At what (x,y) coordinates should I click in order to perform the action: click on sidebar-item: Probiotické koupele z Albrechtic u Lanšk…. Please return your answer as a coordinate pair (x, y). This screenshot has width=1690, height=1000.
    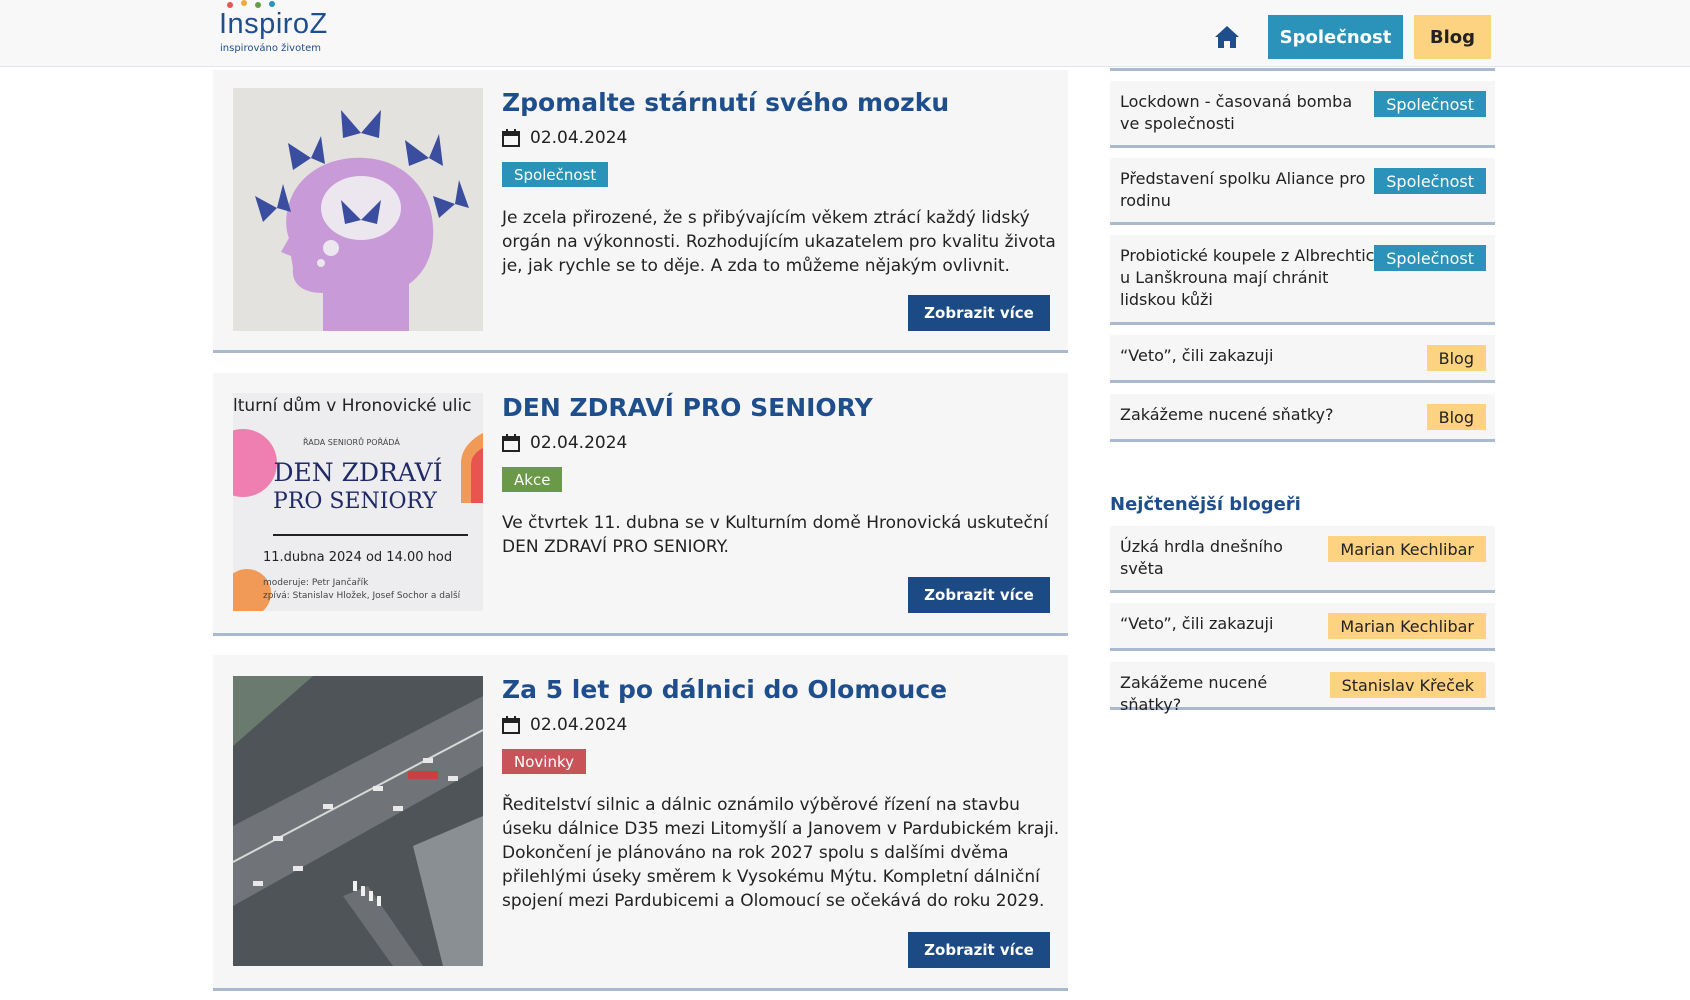
    Looking at the image, I should click on (1302, 280).